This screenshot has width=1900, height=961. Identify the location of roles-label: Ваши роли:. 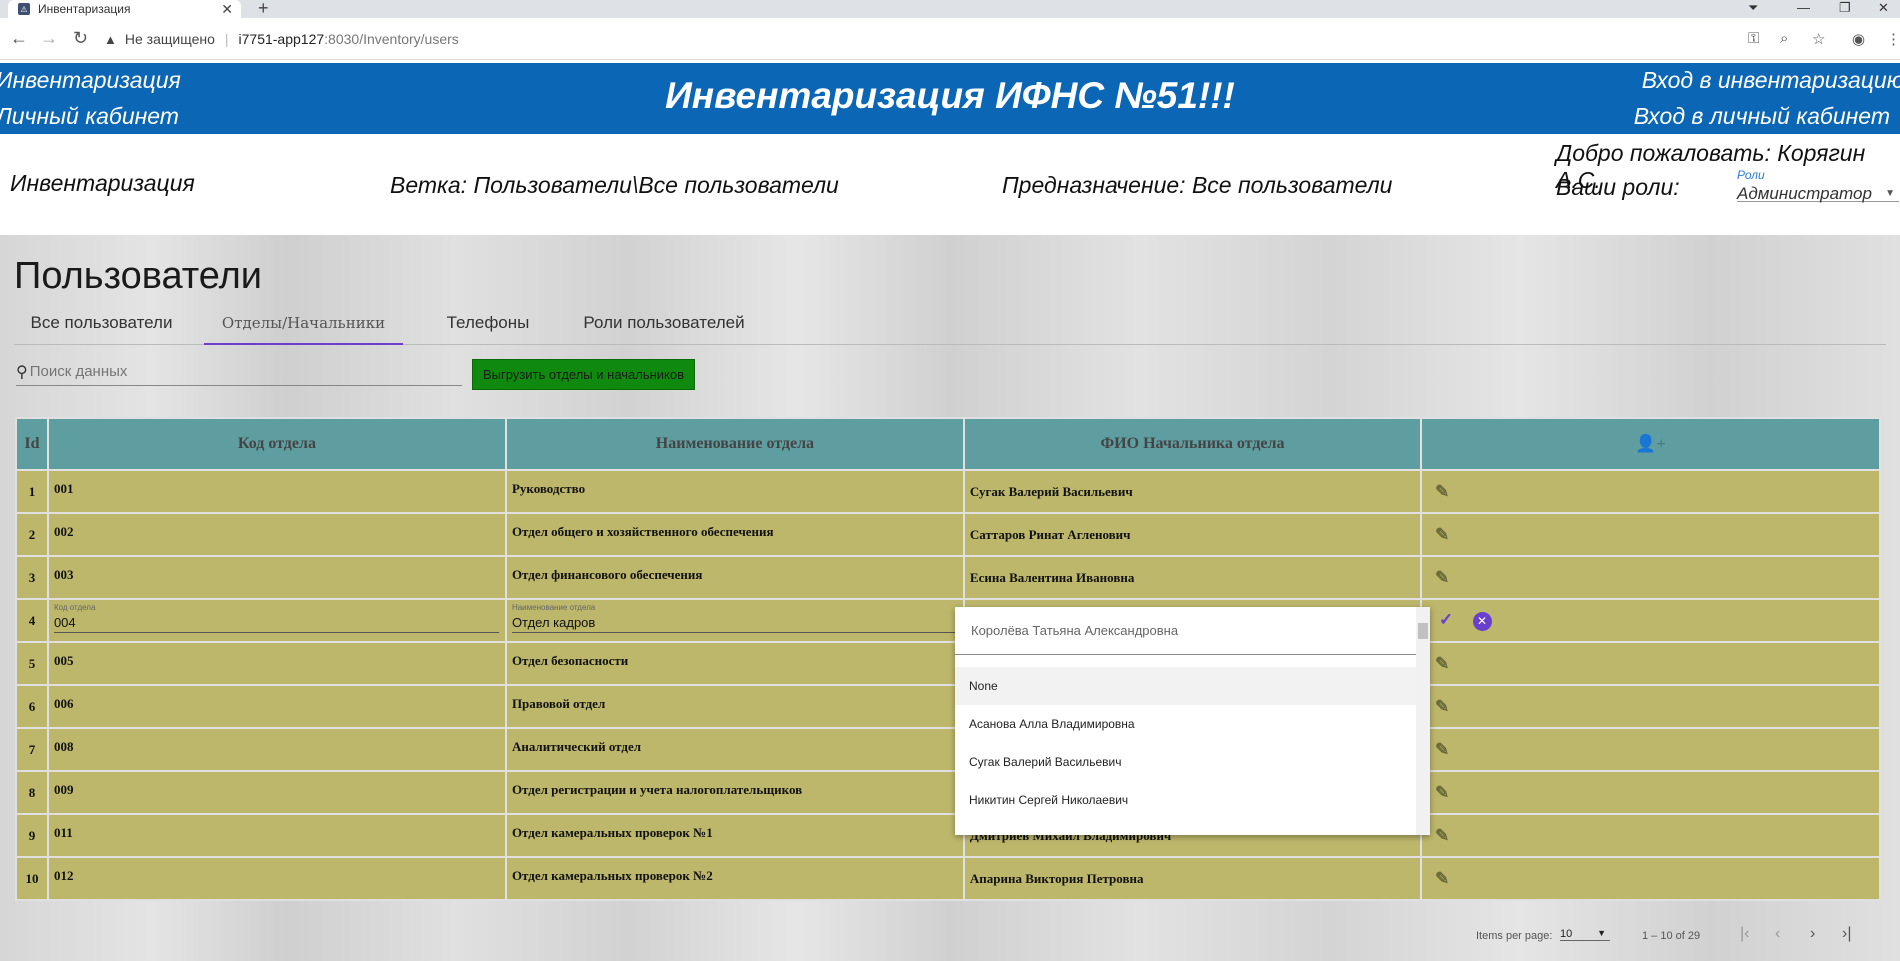
(1618, 187).